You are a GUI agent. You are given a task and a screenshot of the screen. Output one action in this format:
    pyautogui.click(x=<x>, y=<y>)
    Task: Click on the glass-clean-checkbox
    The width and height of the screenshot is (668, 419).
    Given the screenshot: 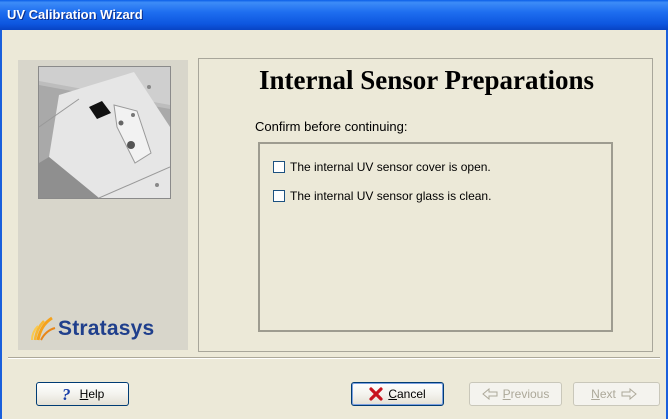 What is the action you would take?
    pyautogui.click(x=279, y=196)
    